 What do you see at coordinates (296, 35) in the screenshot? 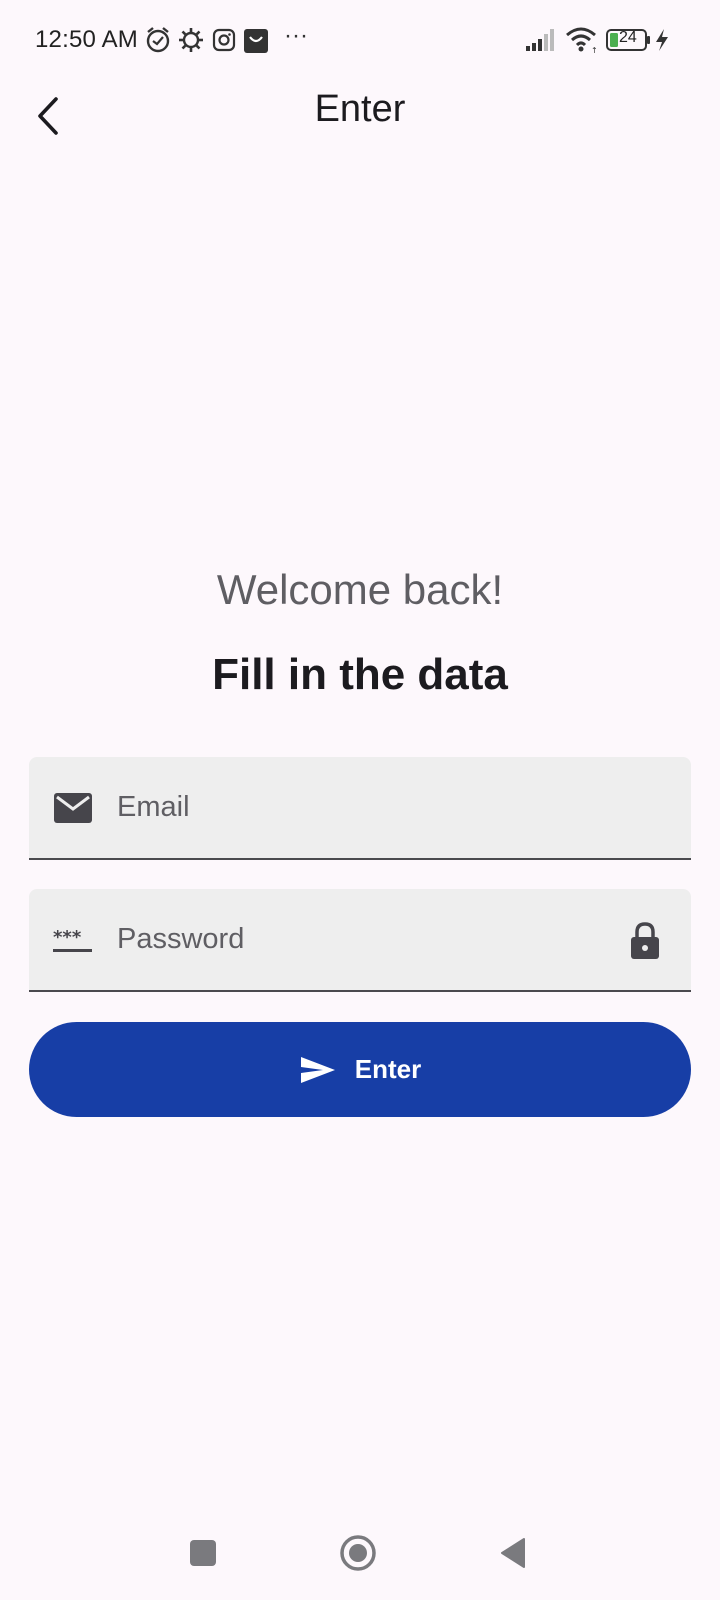
I see `more-notifications: ···` at bounding box center [296, 35].